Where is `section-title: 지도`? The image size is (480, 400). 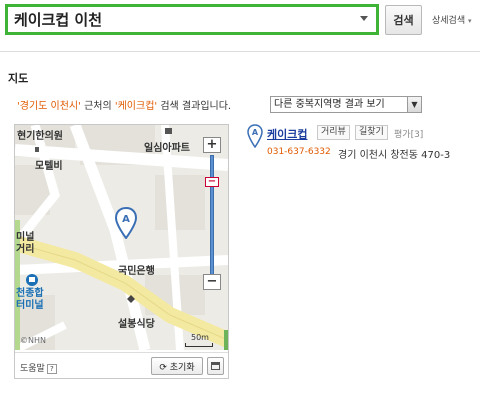
section-title: 지도 is located at coordinates (18, 78).